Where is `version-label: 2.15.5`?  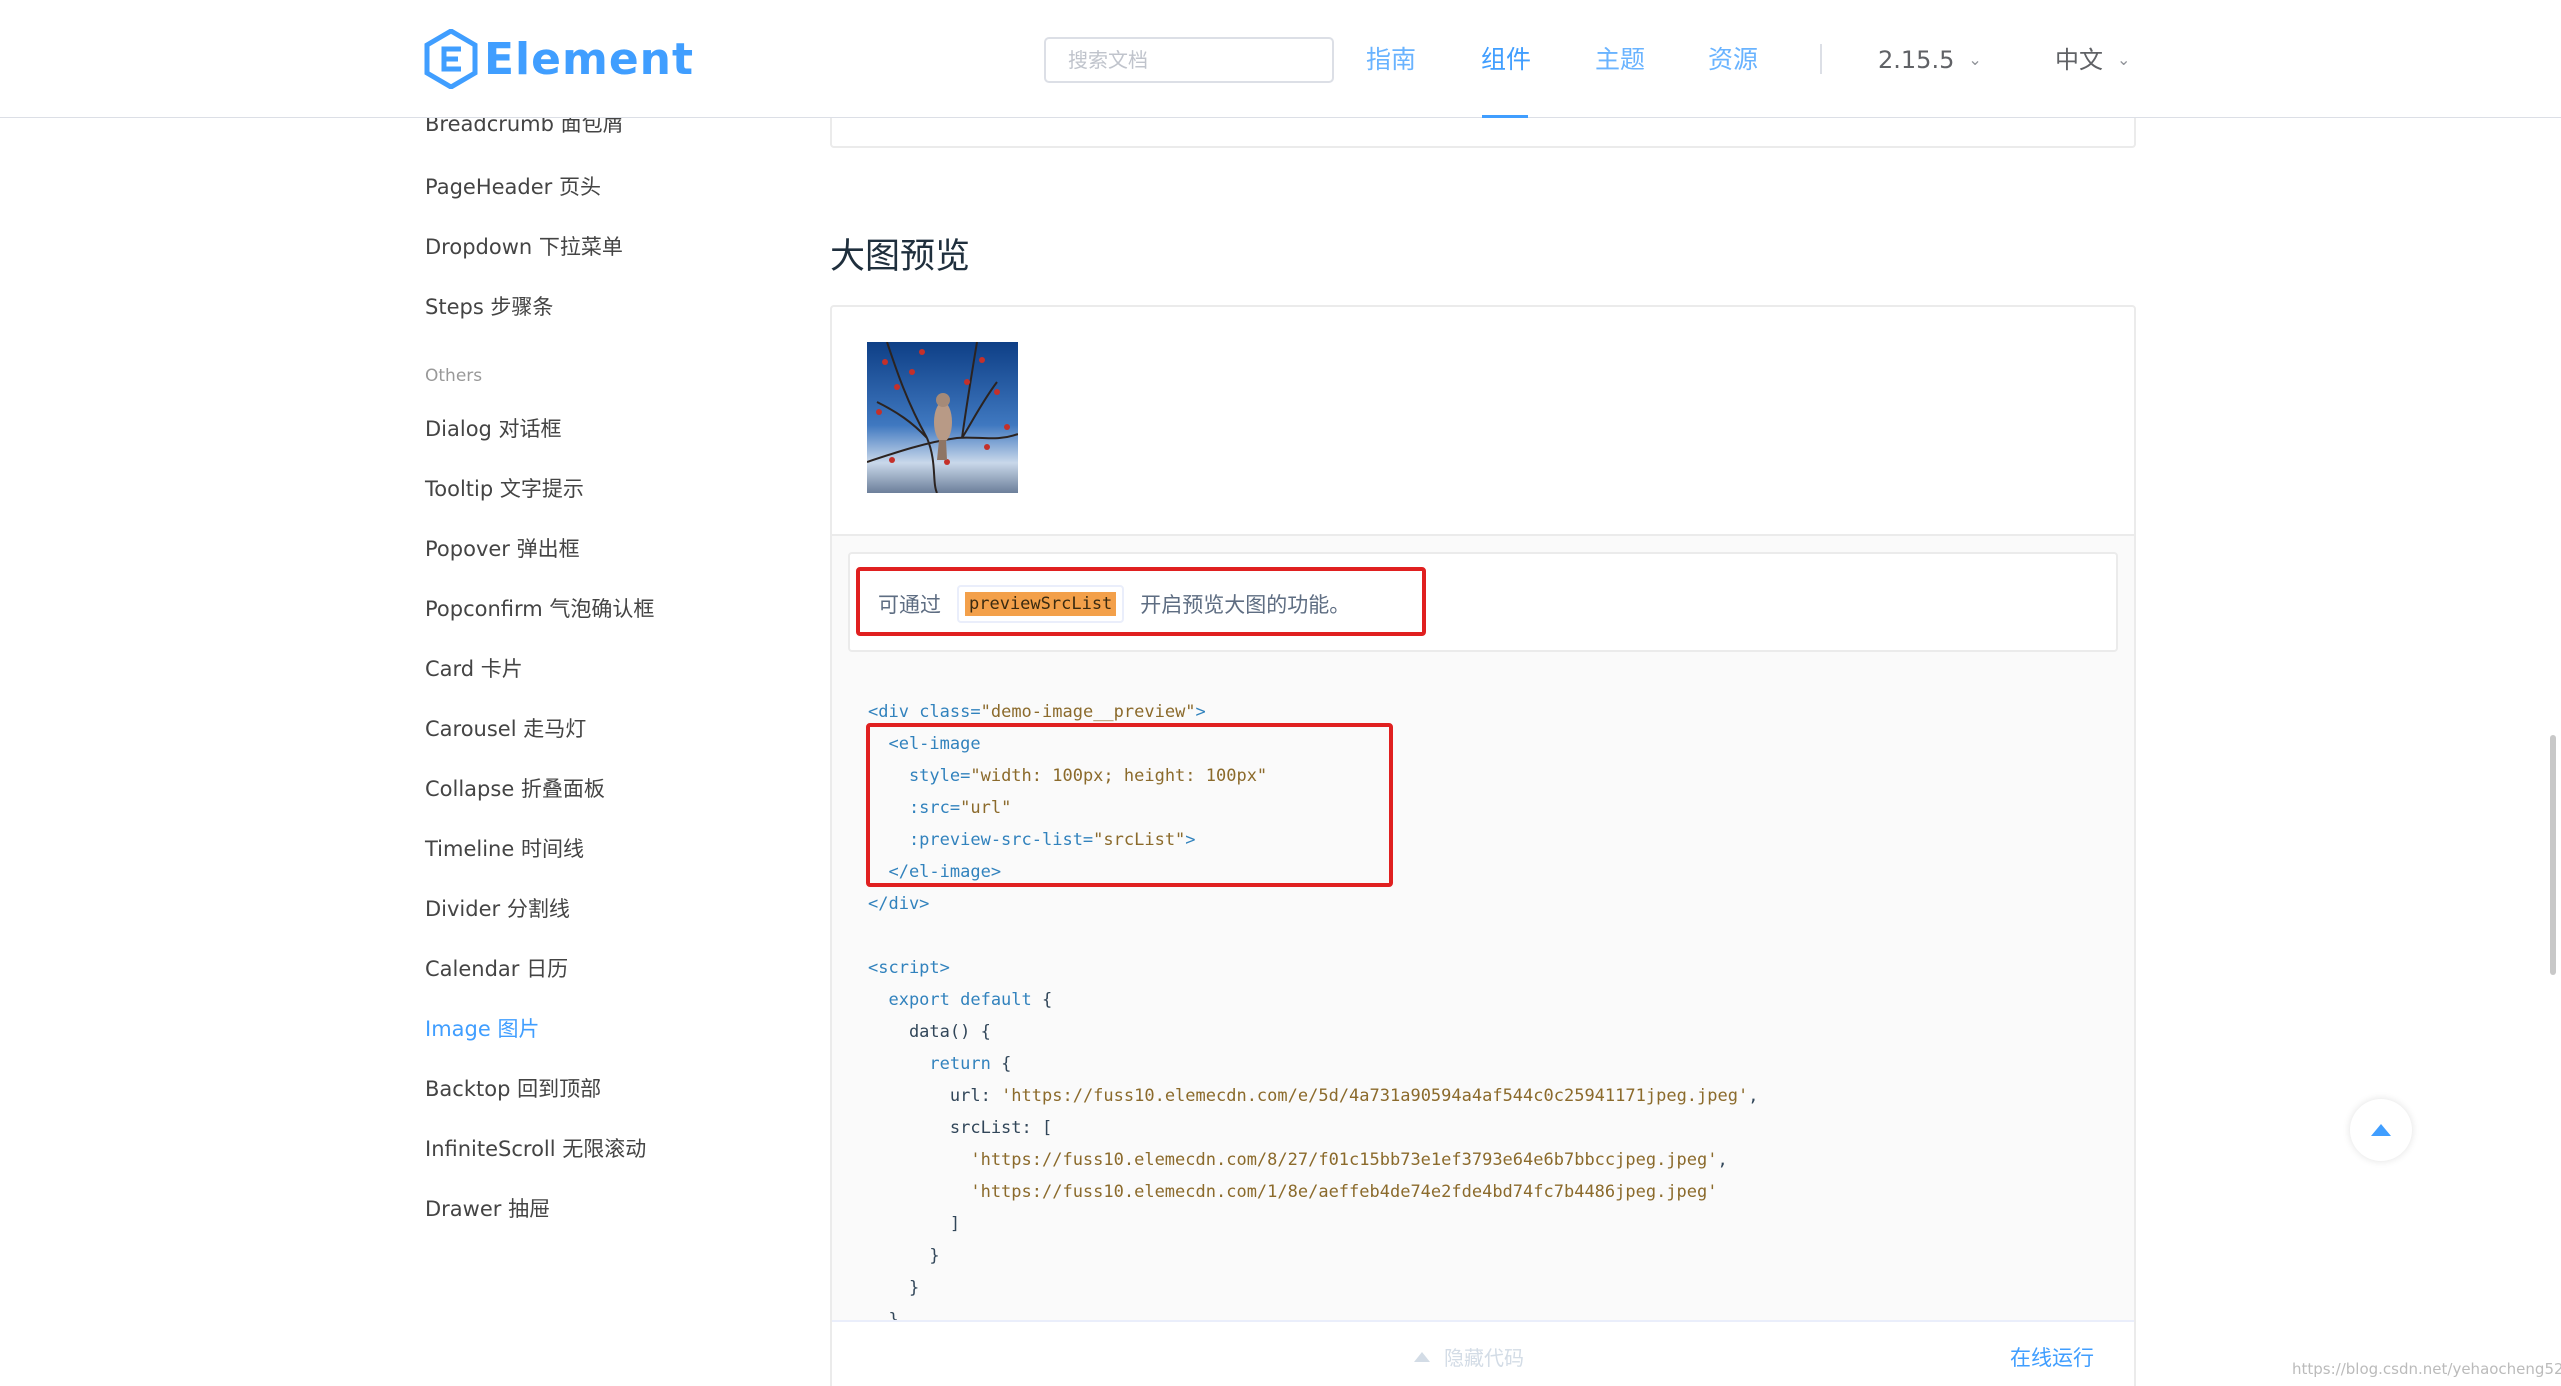 version-label: 2.15.5 is located at coordinates (1916, 60).